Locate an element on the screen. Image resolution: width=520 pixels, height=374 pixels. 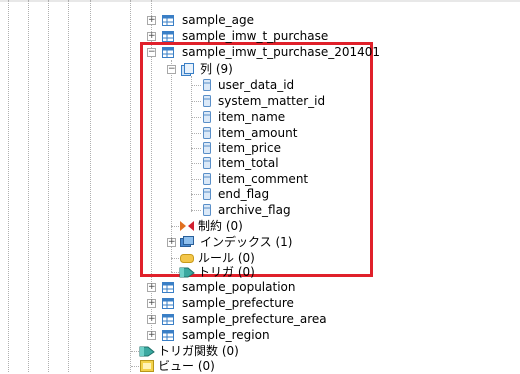
tree-item-label: トリガ (0) is located at coordinates (226, 272).